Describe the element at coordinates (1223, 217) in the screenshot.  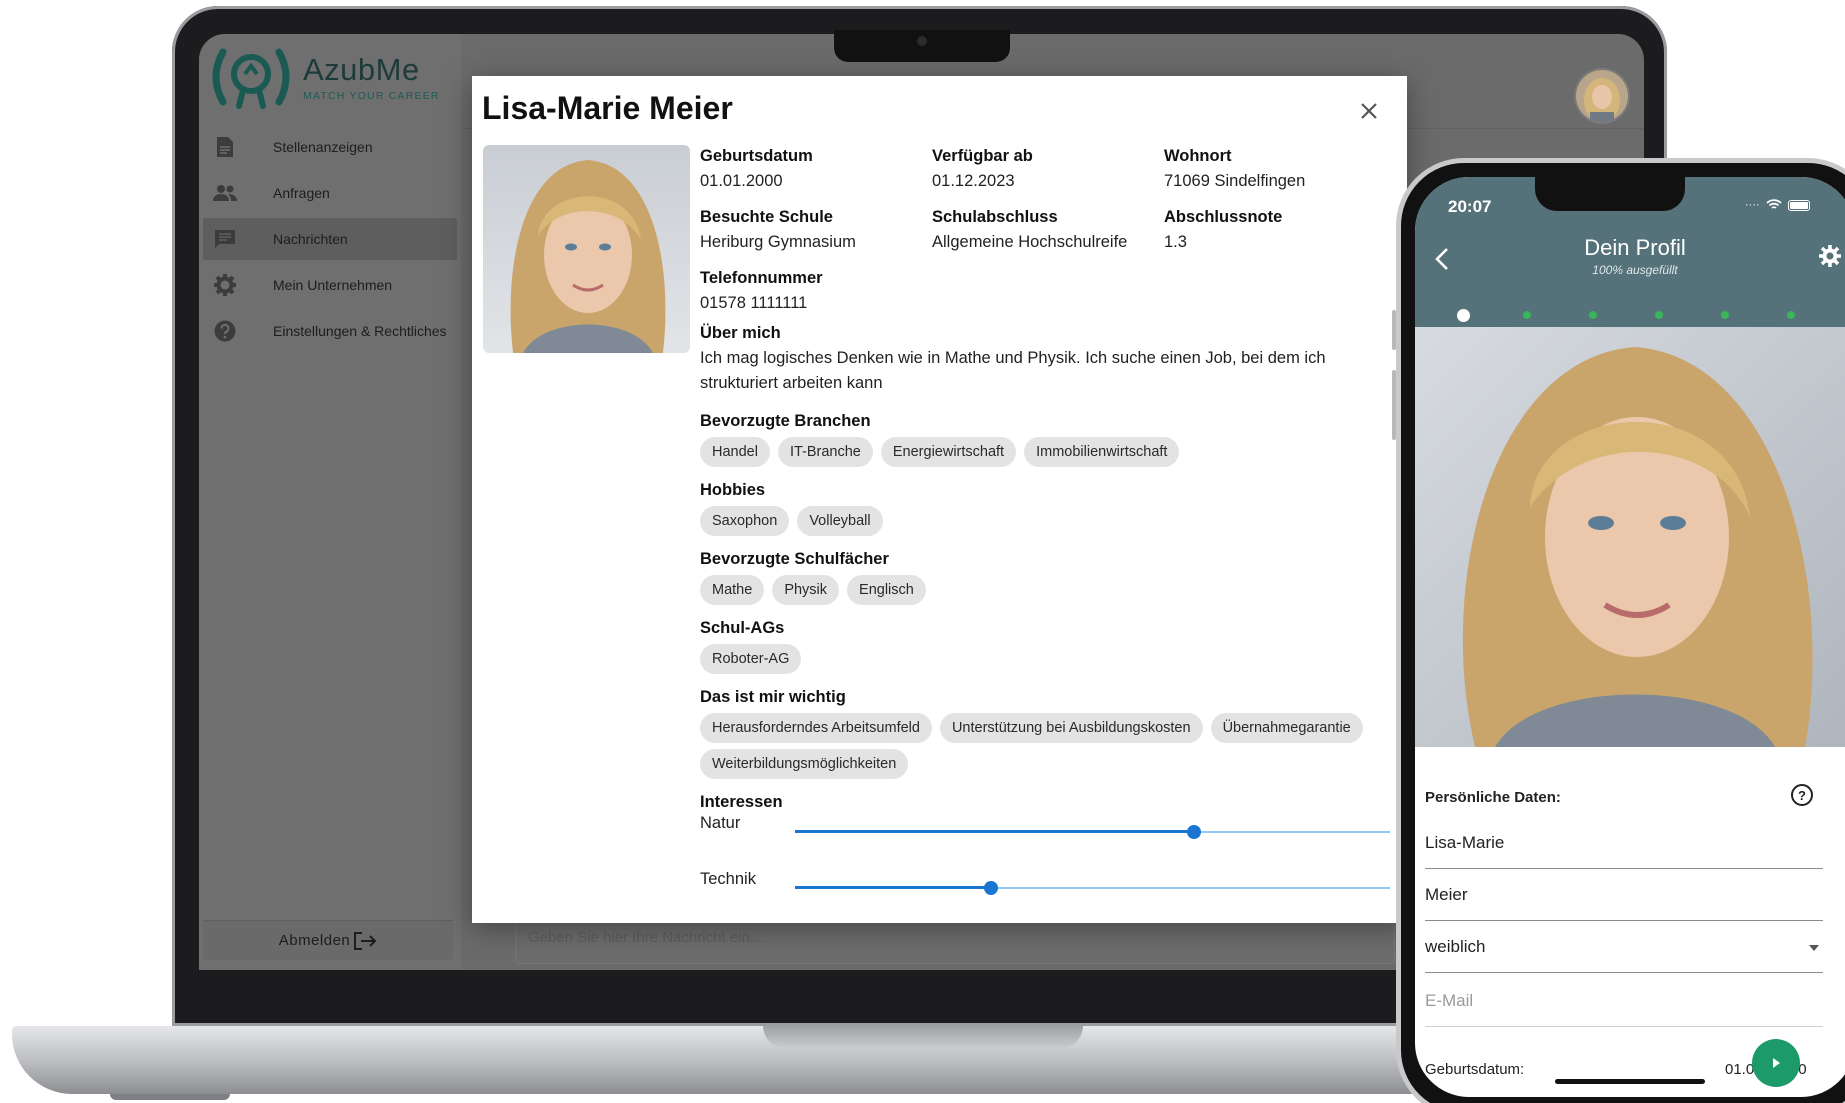
I see `field-label: Abschlussnote` at that location.